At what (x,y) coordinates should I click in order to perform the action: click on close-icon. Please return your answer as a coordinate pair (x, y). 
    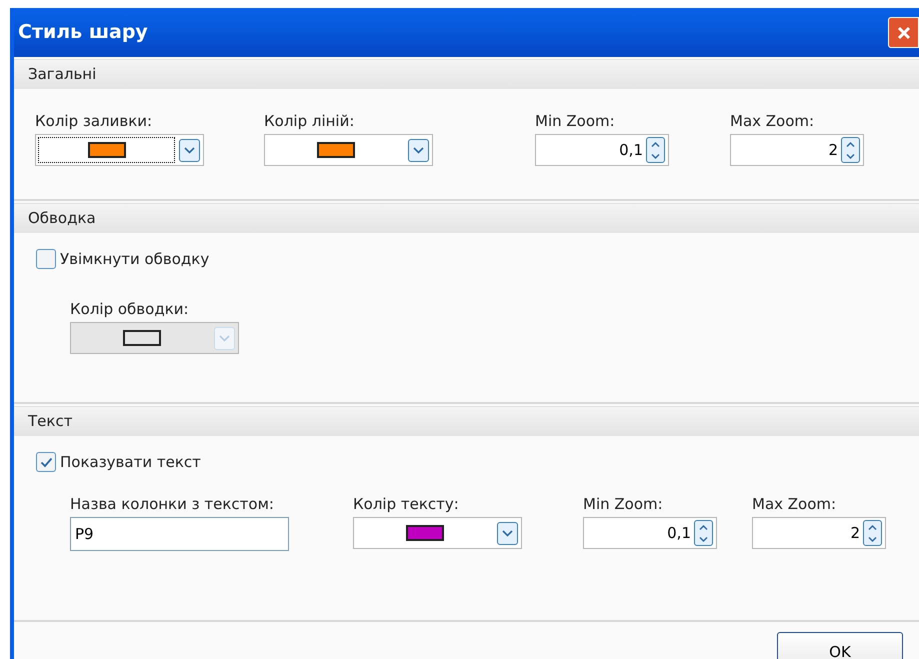
    Looking at the image, I should click on (904, 32).